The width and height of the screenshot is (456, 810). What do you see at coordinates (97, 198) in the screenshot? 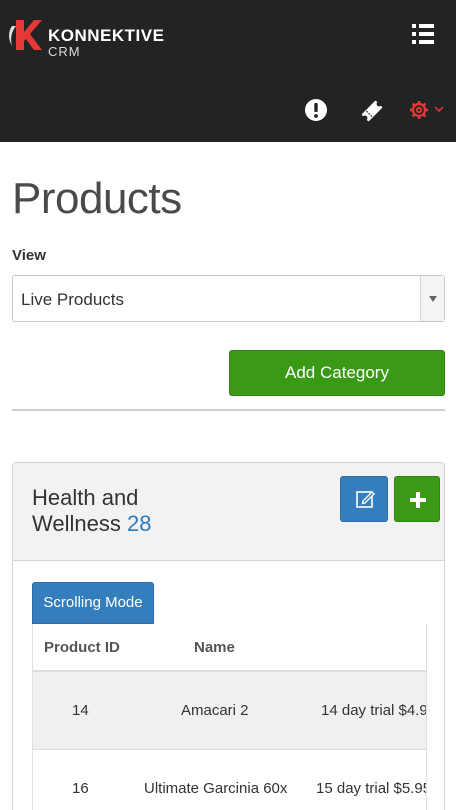
I see `page-title: Products` at bounding box center [97, 198].